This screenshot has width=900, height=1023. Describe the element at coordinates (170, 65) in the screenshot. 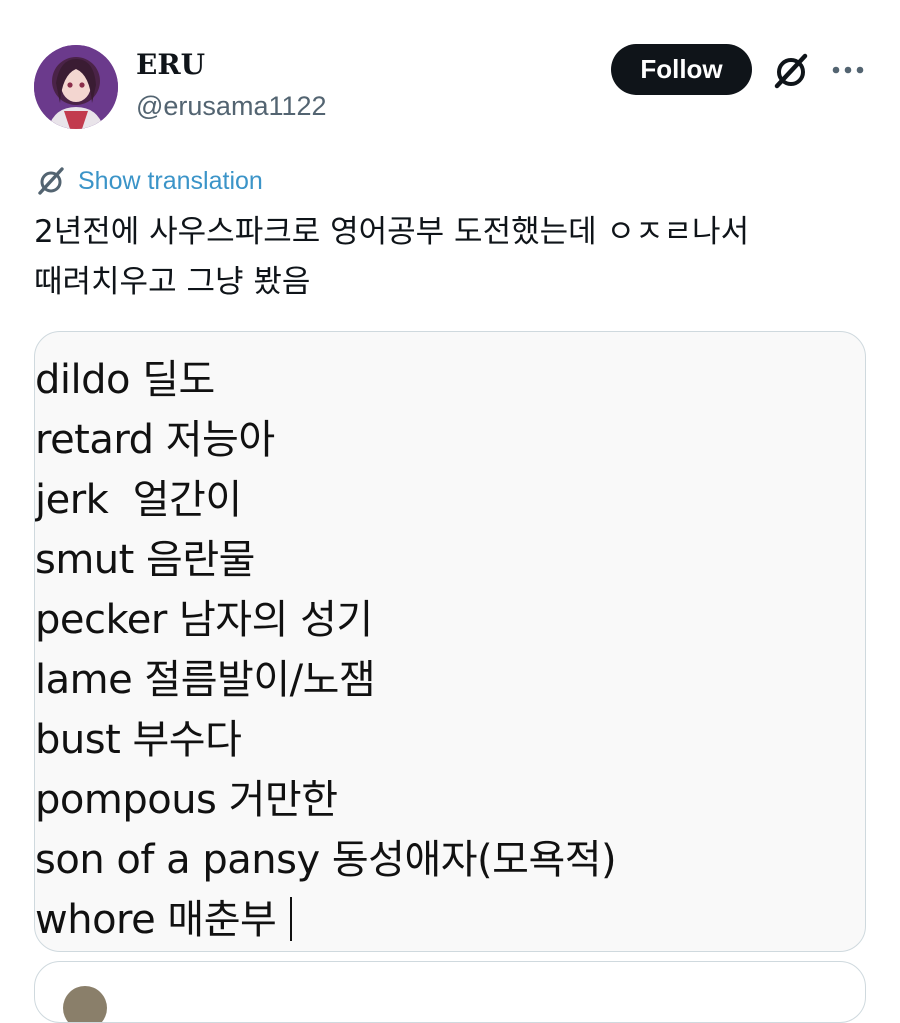

I see `display-name: ERU` at that location.